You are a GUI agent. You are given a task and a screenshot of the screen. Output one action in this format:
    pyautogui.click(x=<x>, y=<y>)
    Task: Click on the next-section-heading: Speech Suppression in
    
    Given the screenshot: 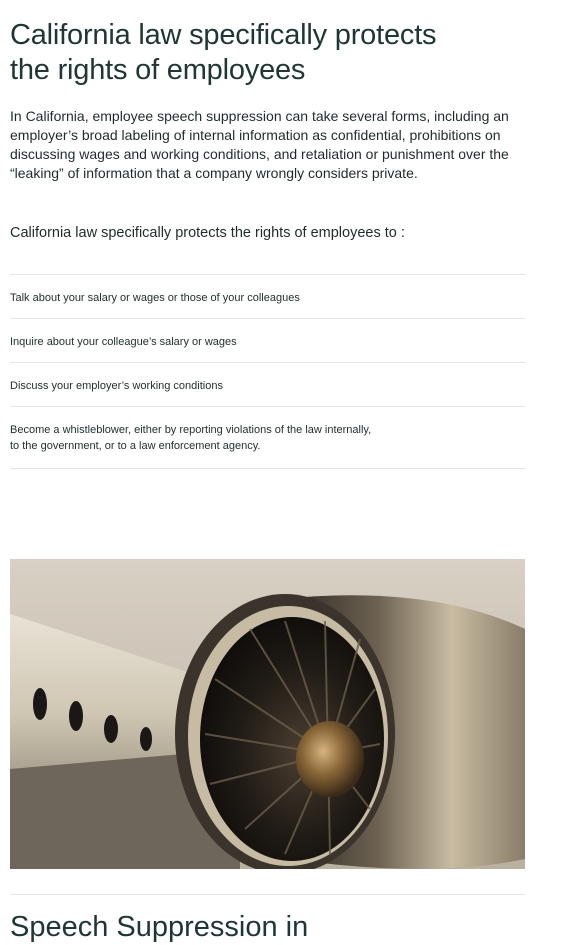 What is the action you would take?
    pyautogui.click(x=159, y=927)
    